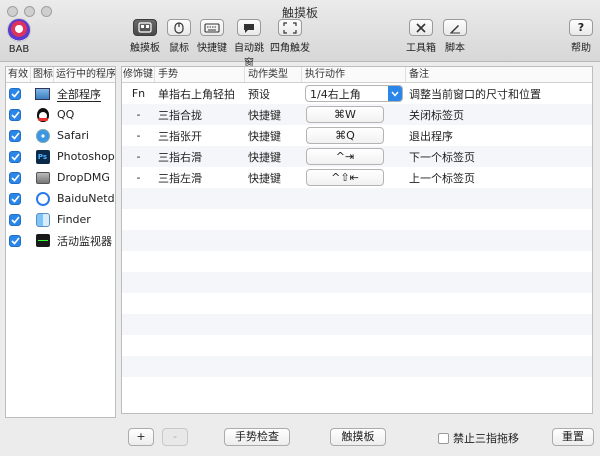  I want to click on program-name: QQ, so click(66, 114).